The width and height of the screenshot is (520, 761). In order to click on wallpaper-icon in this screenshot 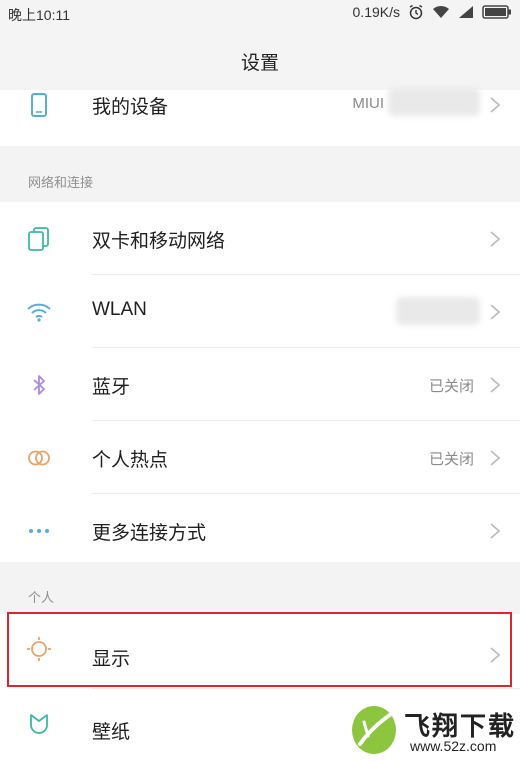, I will do `click(39, 724)`.